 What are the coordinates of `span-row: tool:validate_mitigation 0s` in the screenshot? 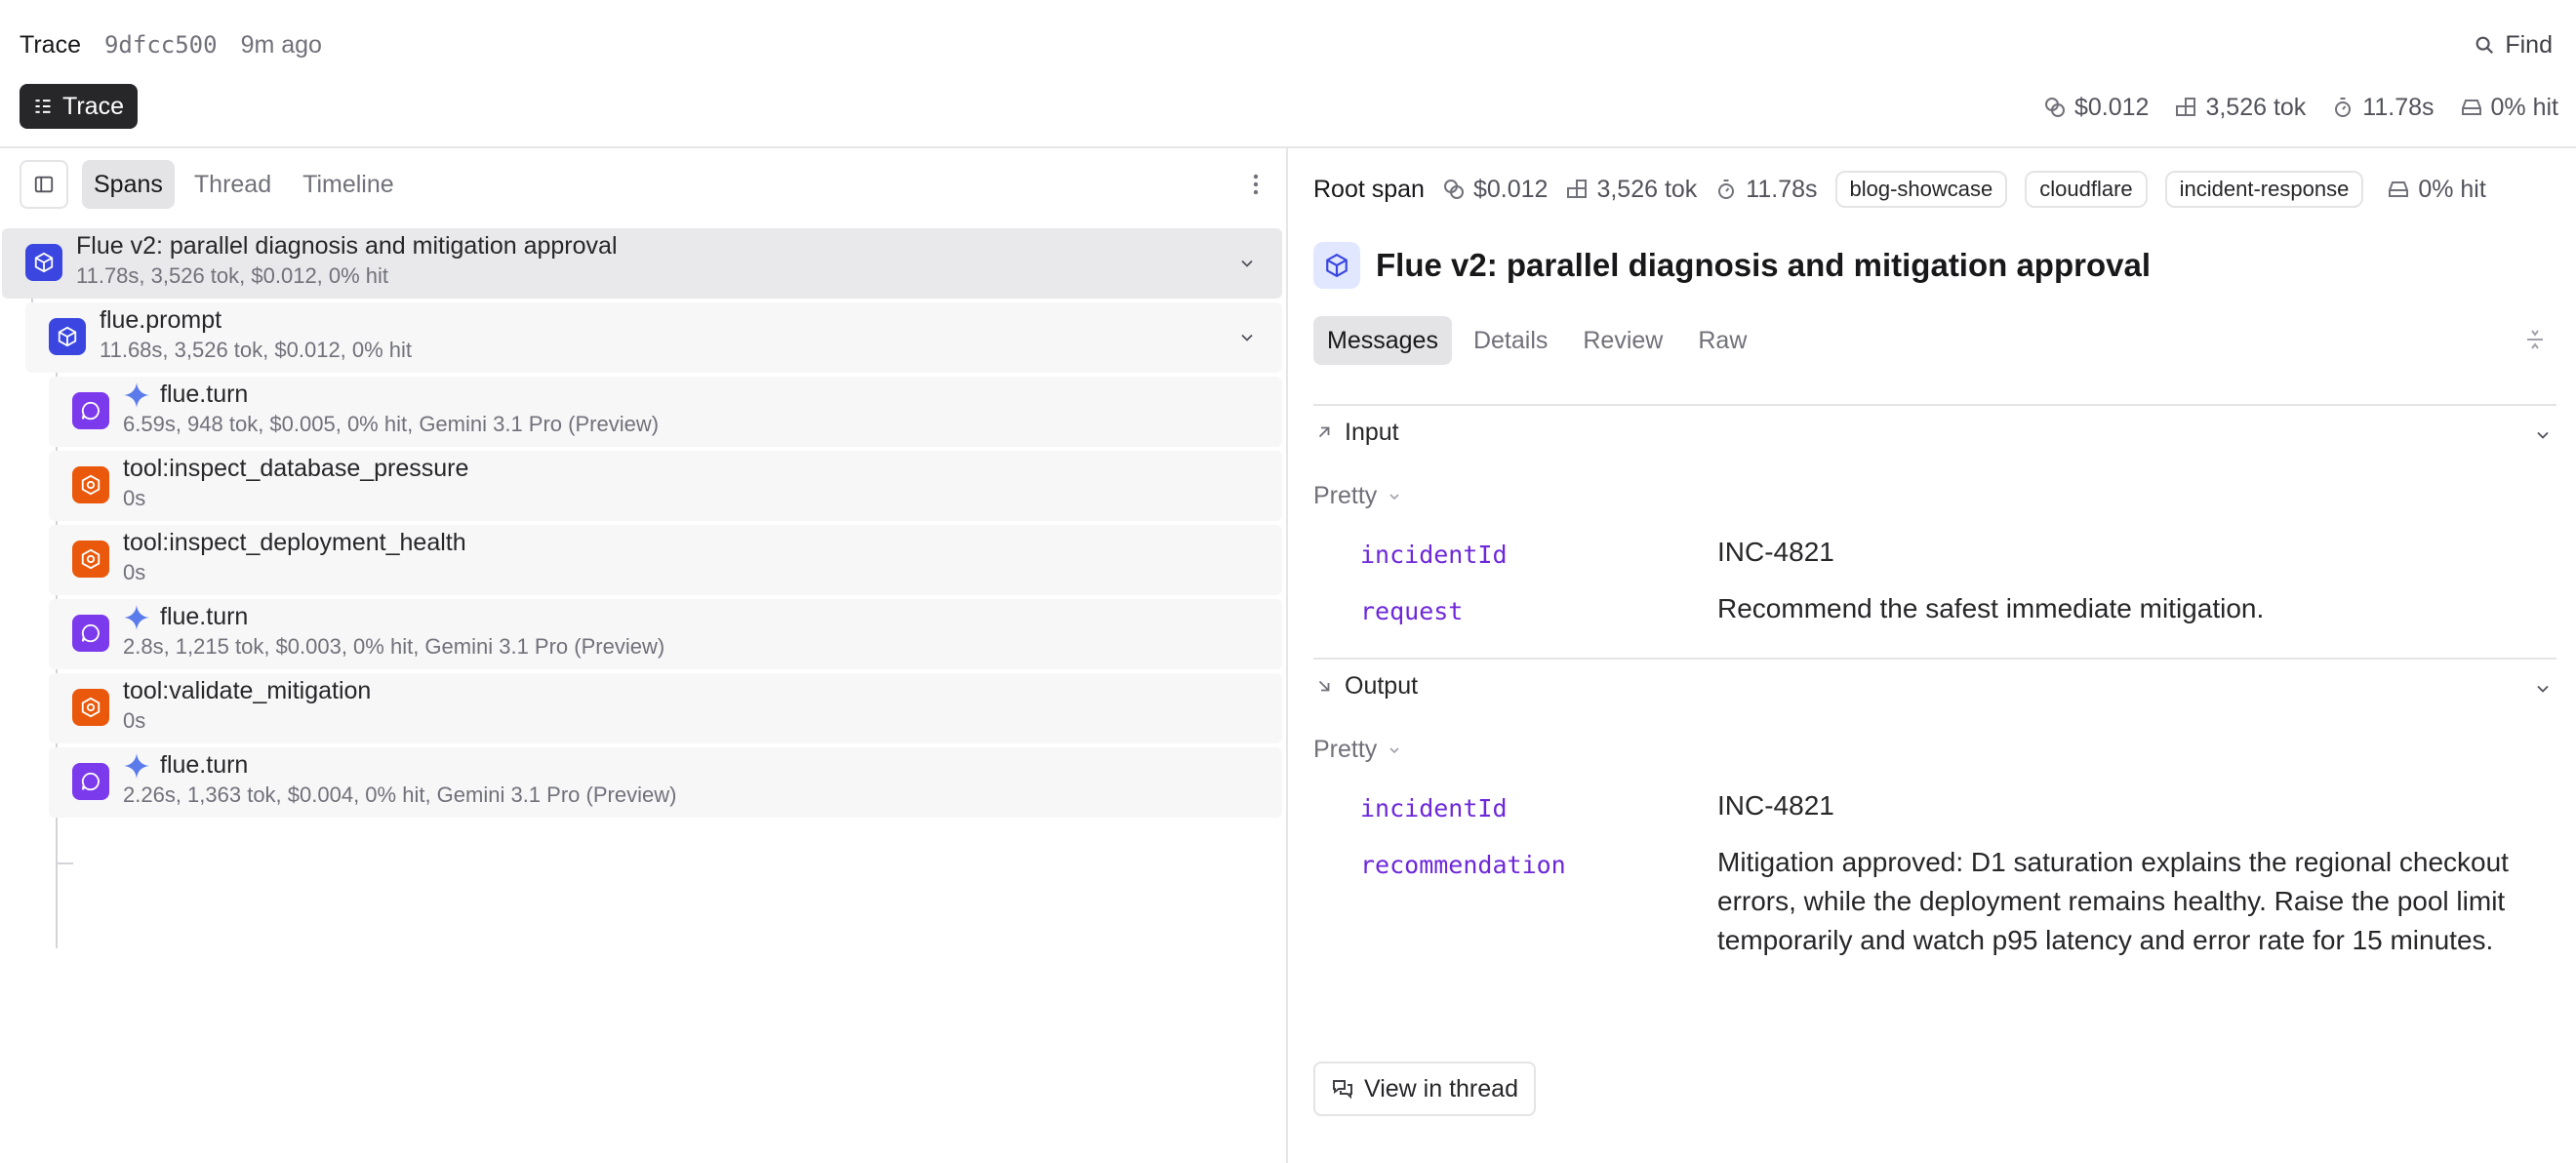 It's located at (665, 708).